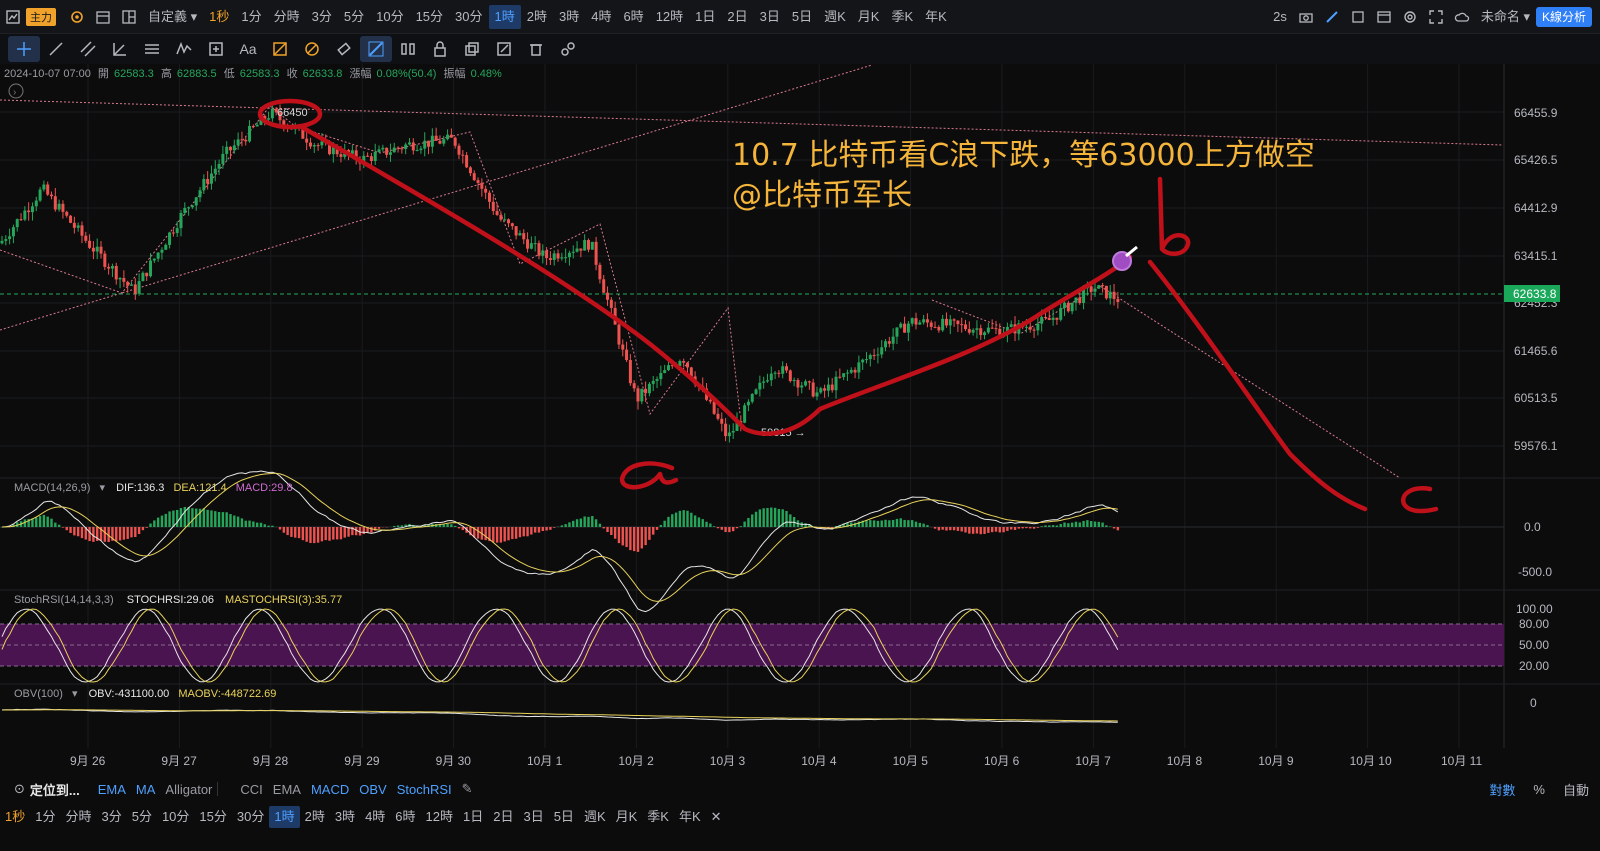 The width and height of the screenshot is (1600, 851). I want to click on btf-1m: 1分, so click(45, 817).